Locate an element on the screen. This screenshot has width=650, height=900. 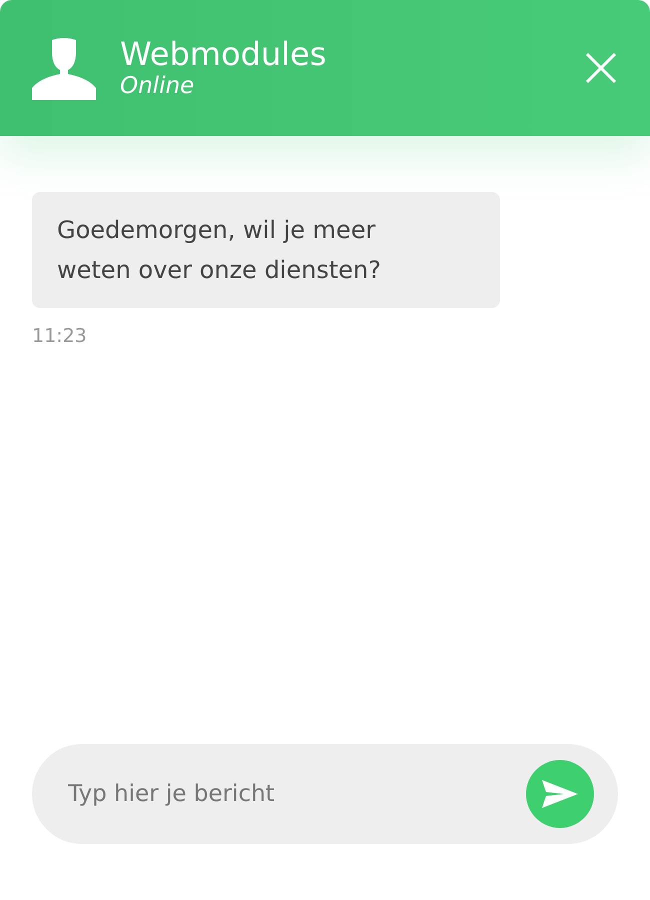
close-button is located at coordinates (601, 68).